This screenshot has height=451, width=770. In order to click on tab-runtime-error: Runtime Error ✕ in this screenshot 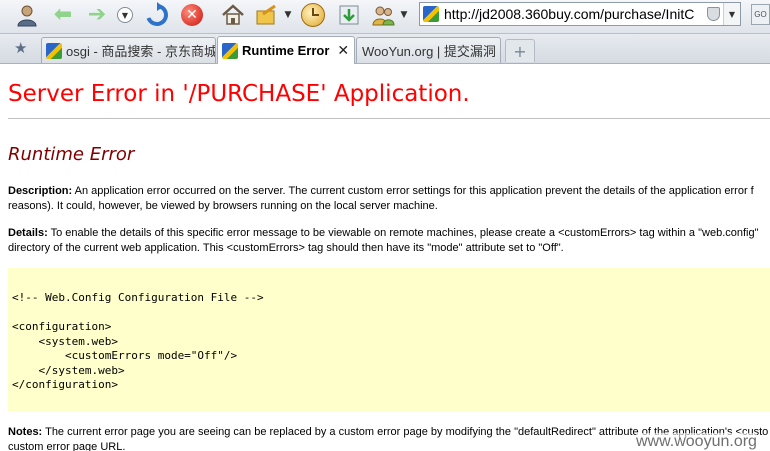, I will do `click(286, 50)`.